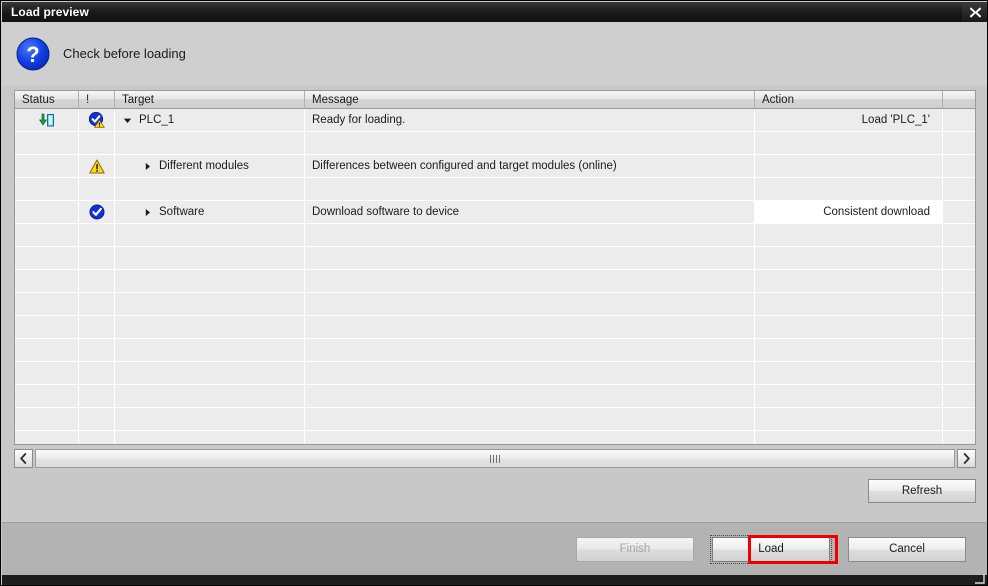 The height and width of the screenshot is (586, 988). Describe the element at coordinates (849, 212) in the screenshot. I see `cell-action-dropdown: Consistent download` at that location.